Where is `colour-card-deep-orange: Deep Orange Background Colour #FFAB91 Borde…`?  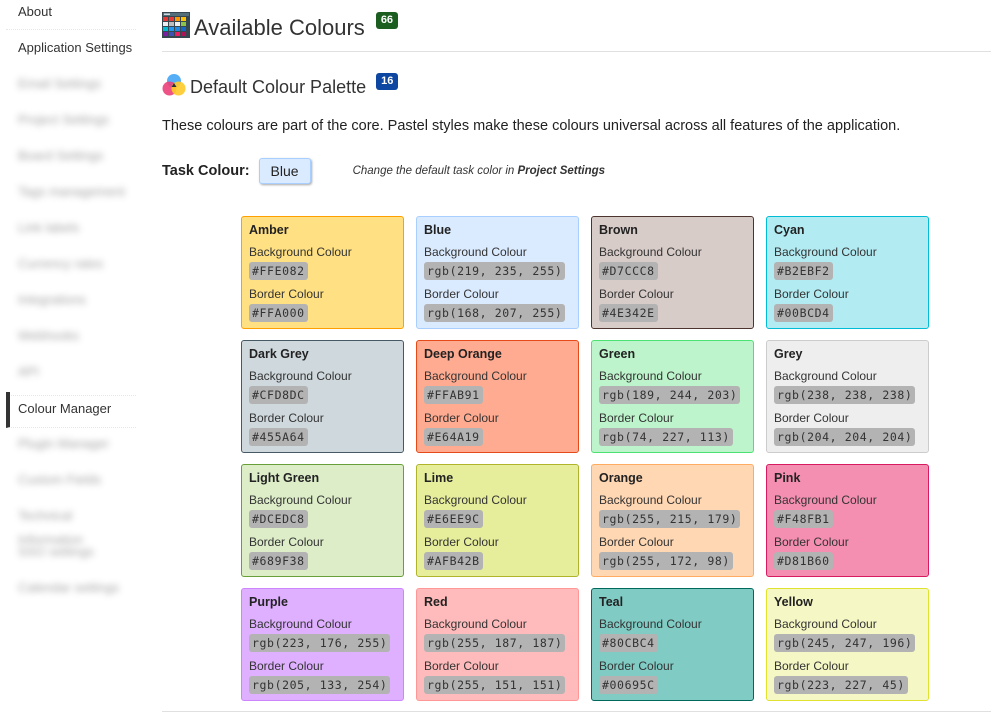 colour-card-deep-orange: Deep Orange Background Colour #FFAB91 Borde… is located at coordinates (497, 396).